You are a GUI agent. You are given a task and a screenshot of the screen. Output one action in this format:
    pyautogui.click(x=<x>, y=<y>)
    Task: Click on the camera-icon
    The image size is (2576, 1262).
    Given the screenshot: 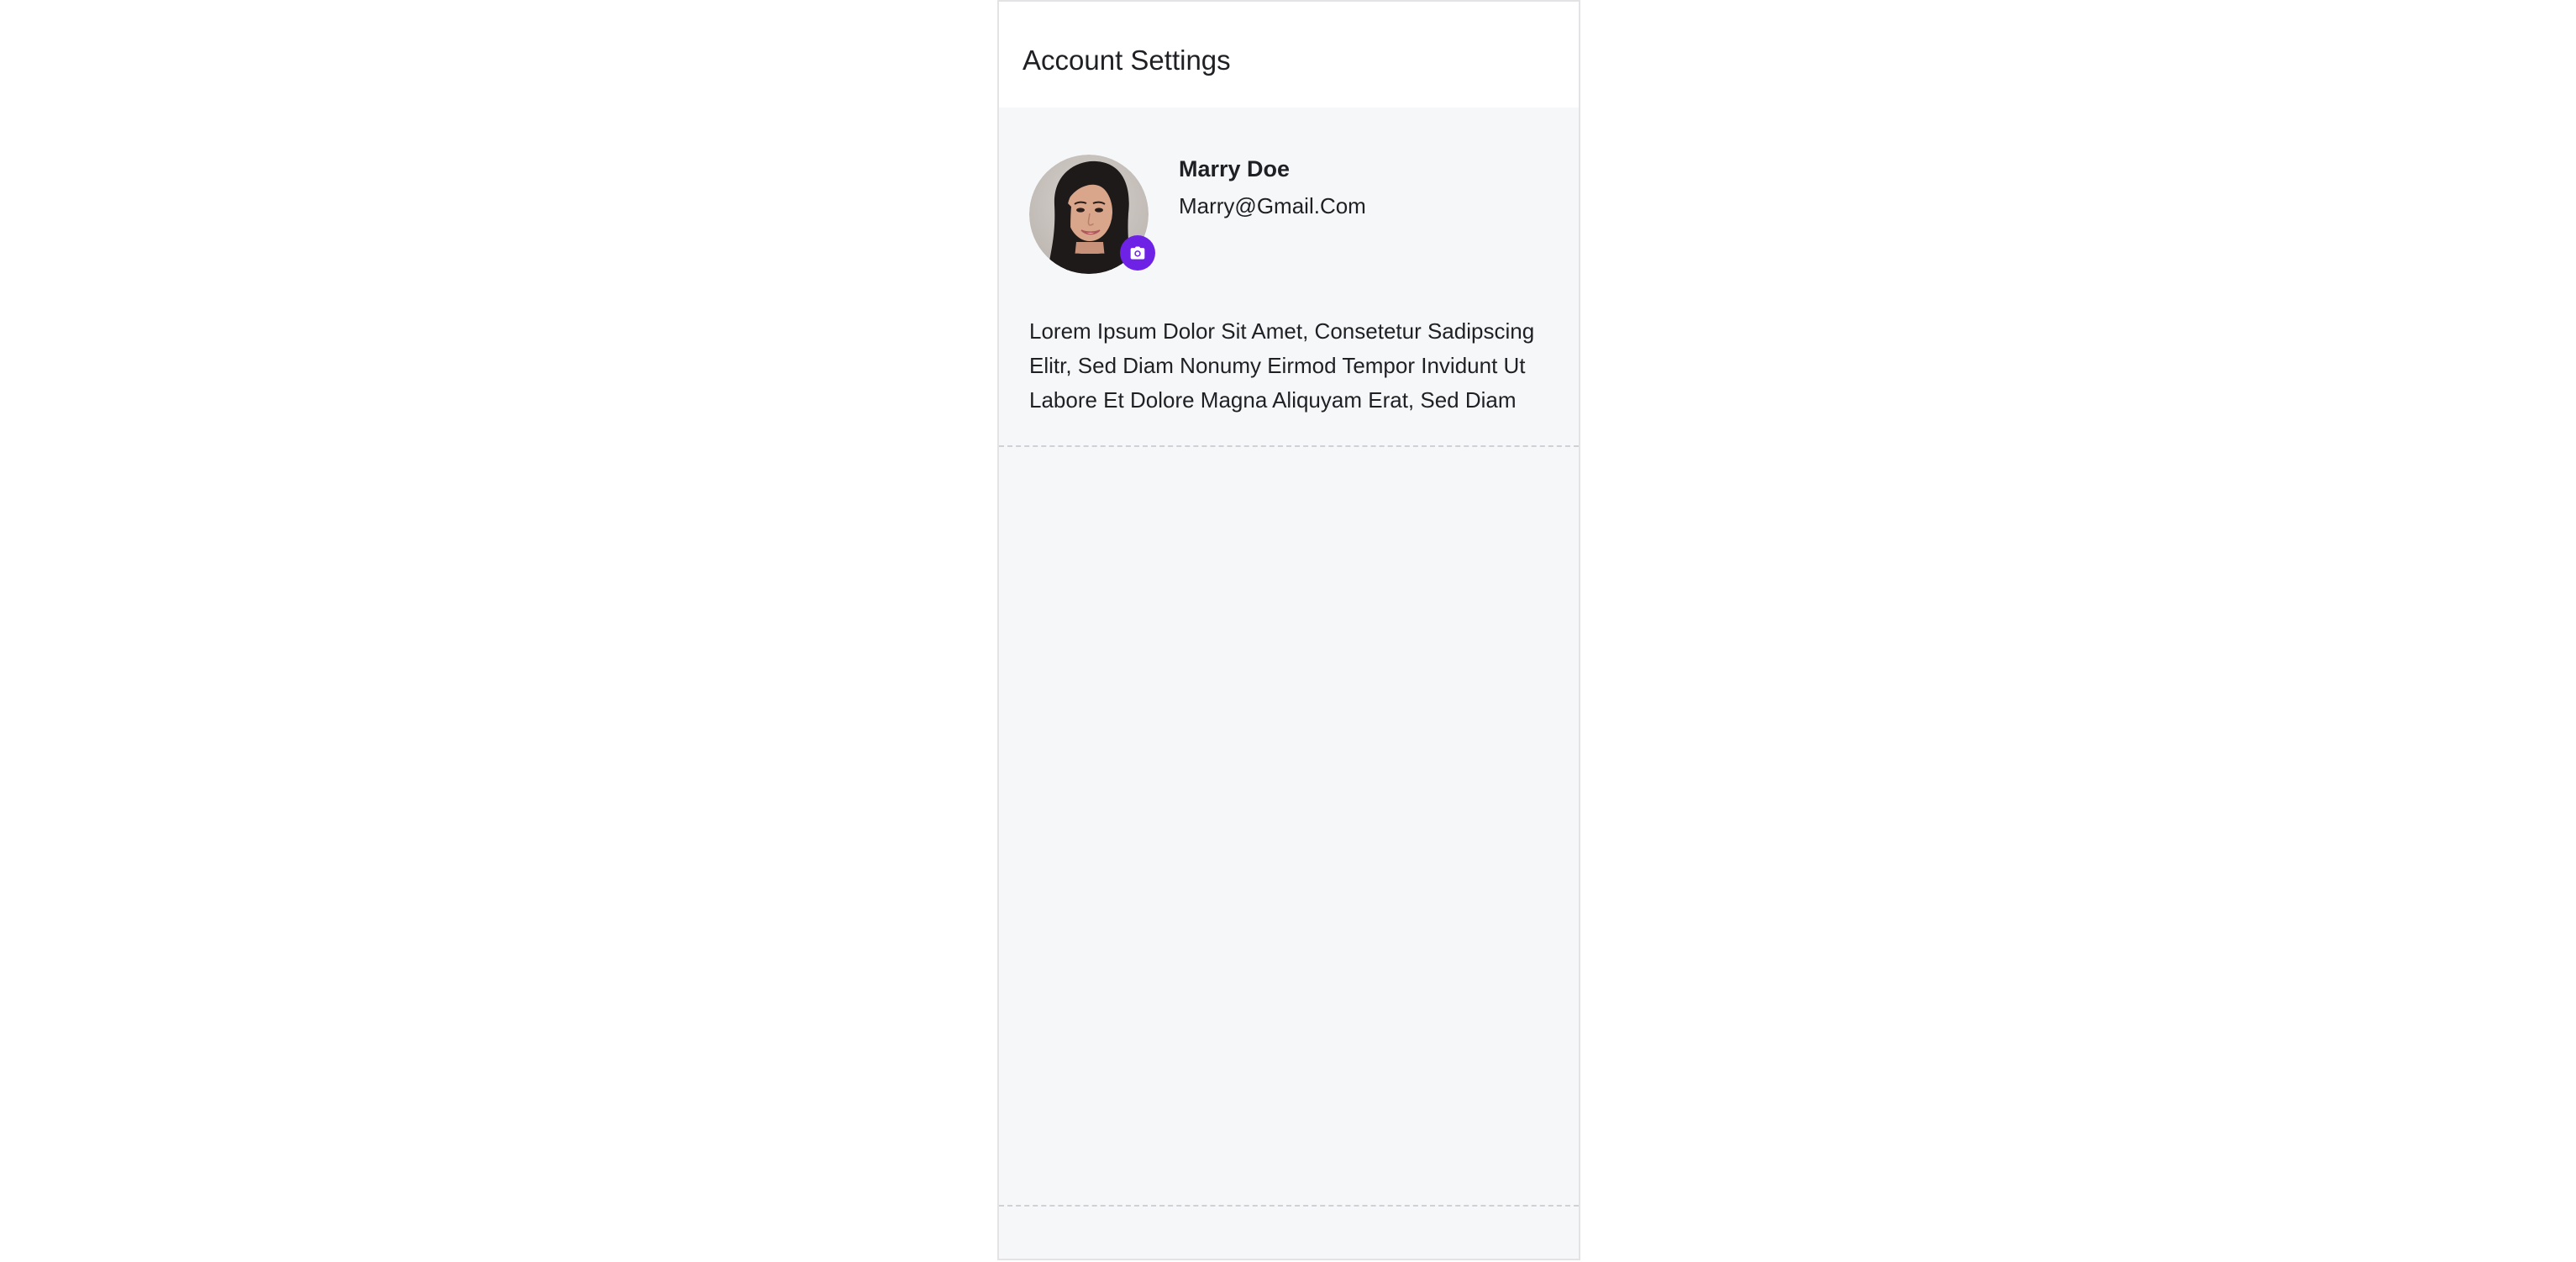 What is the action you would take?
    pyautogui.click(x=1137, y=253)
    